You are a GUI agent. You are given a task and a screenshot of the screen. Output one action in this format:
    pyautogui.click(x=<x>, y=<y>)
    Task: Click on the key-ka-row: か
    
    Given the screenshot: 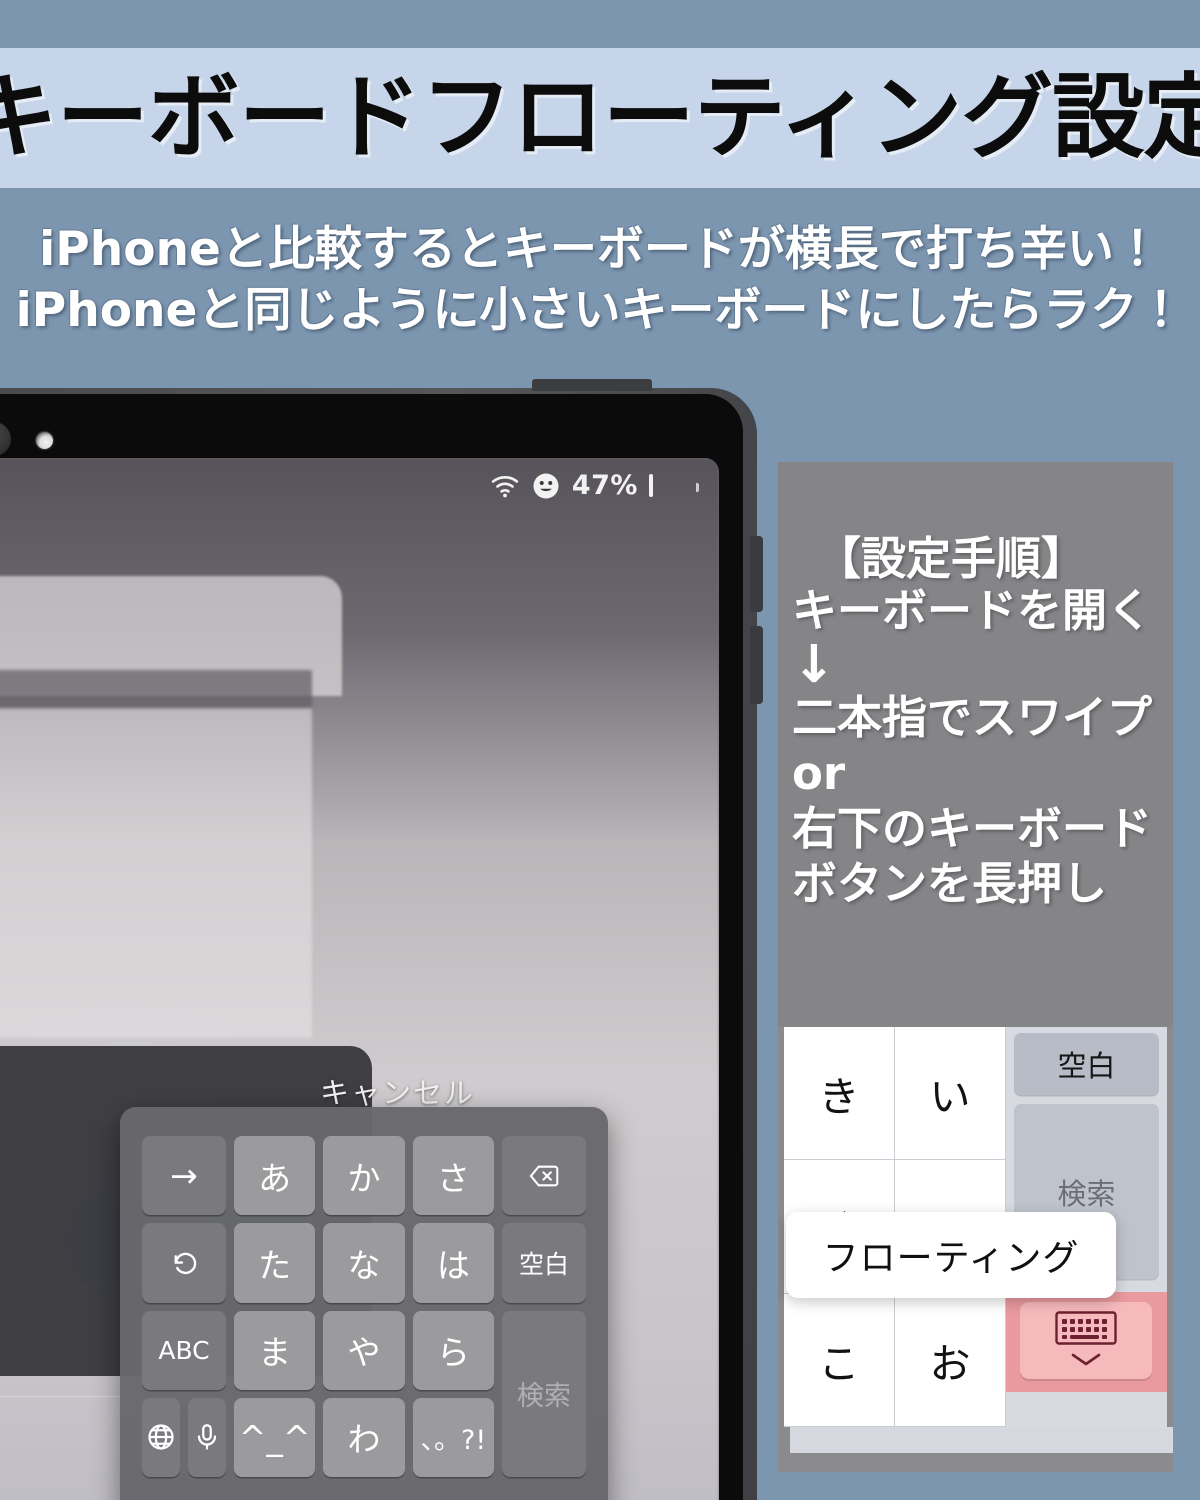 What is the action you would take?
    pyautogui.click(x=364, y=1176)
    